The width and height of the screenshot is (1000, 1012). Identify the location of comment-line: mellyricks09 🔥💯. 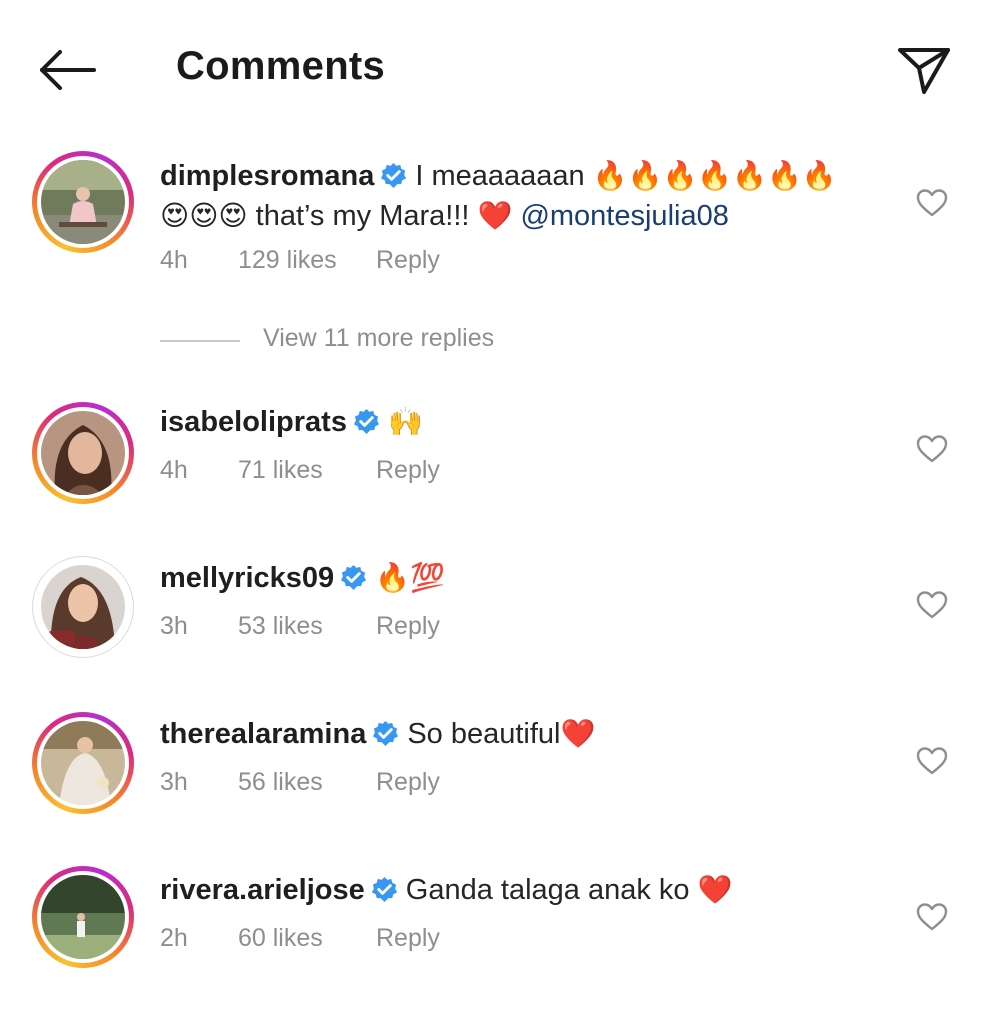
(302, 578).